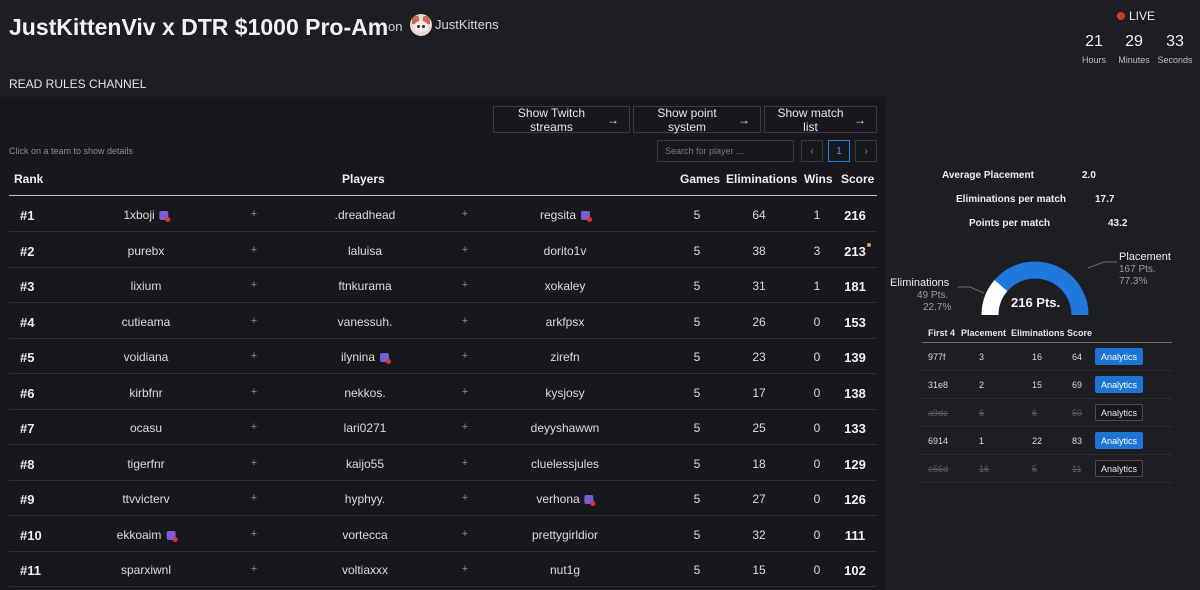 This screenshot has width=1200, height=590. Describe the element at coordinates (1047, 385) in the screenshot. I see `match-row: 31e8 2 15 69 Analytics` at that location.